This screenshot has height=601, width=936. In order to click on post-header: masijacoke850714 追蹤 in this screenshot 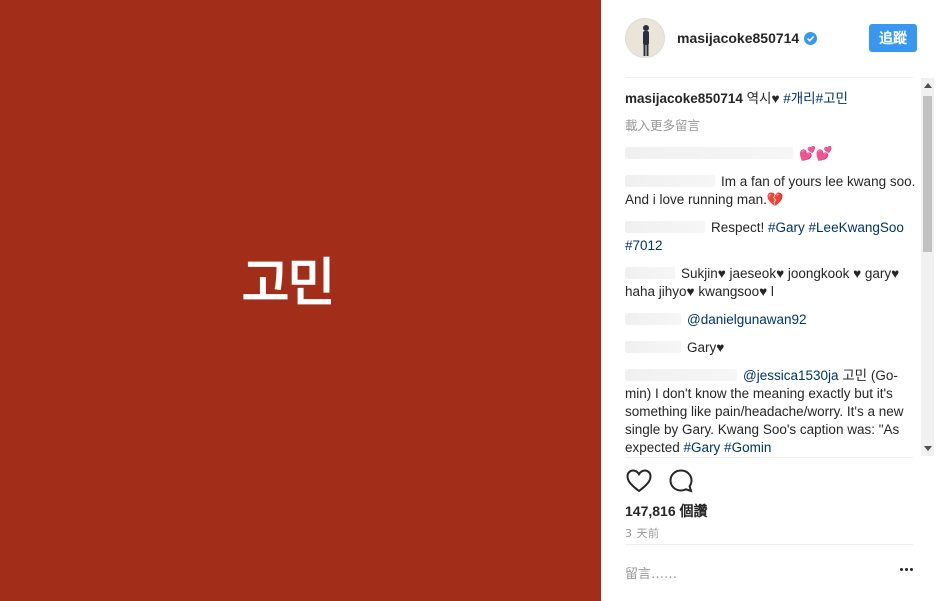, I will do `click(771, 38)`.